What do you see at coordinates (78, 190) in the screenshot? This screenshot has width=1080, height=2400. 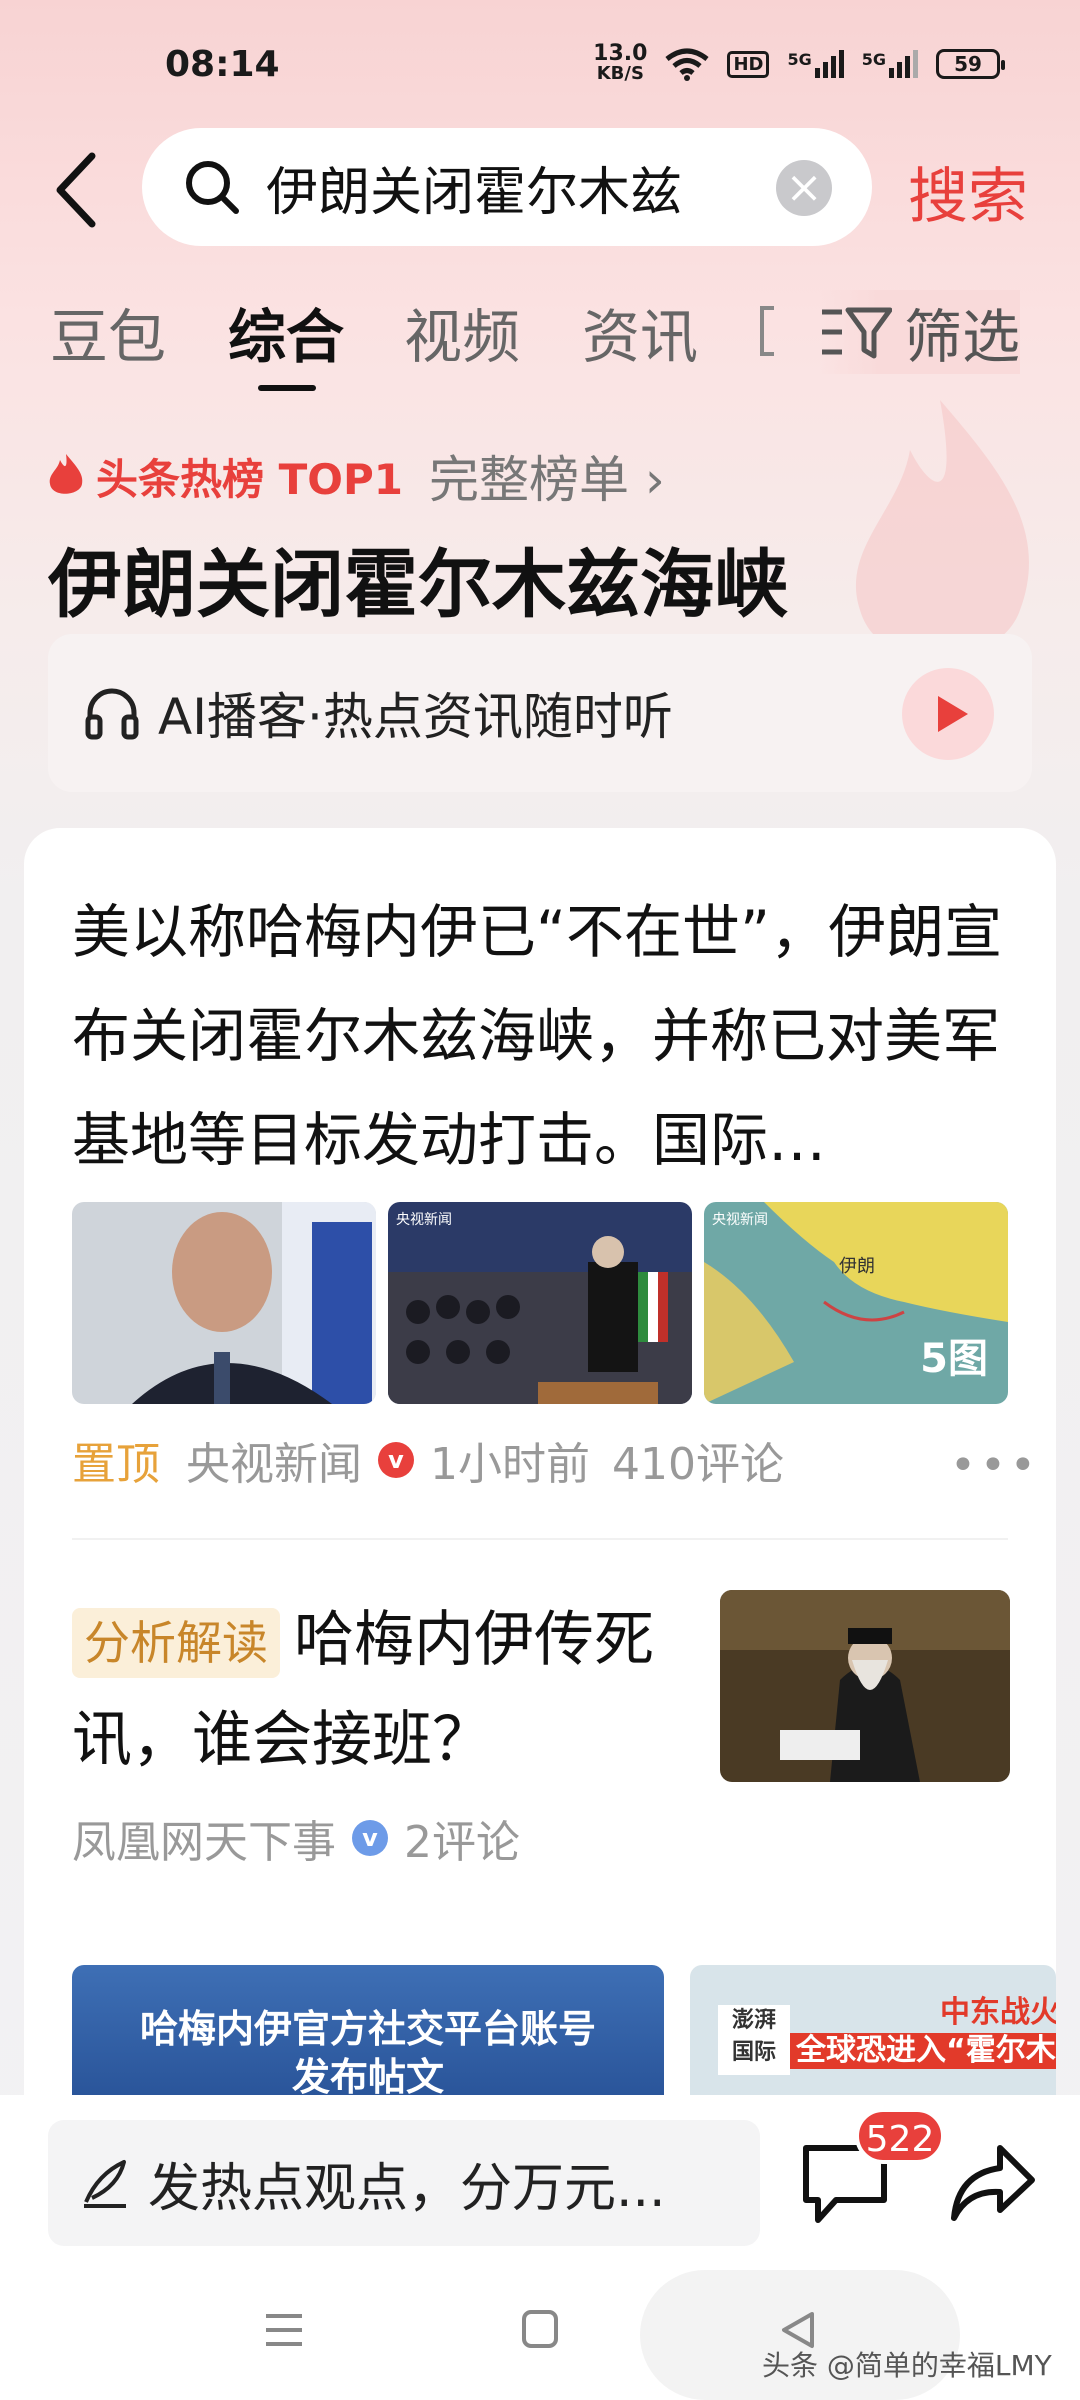 I see `back-icon` at bounding box center [78, 190].